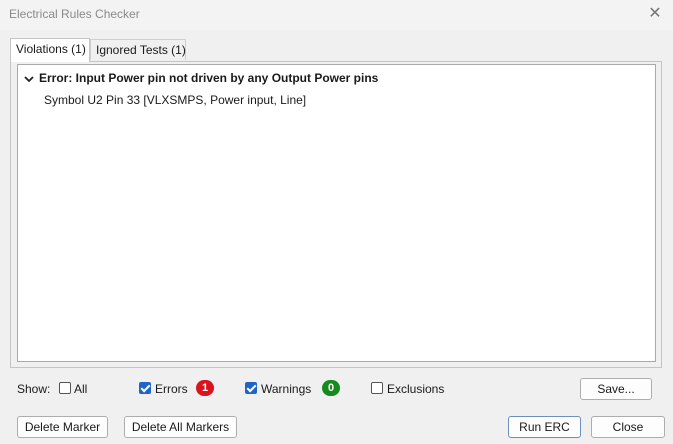 Image resolution: width=673 pixels, height=444 pixels. I want to click on warnings-count-badge: 0, so click(331, 388).